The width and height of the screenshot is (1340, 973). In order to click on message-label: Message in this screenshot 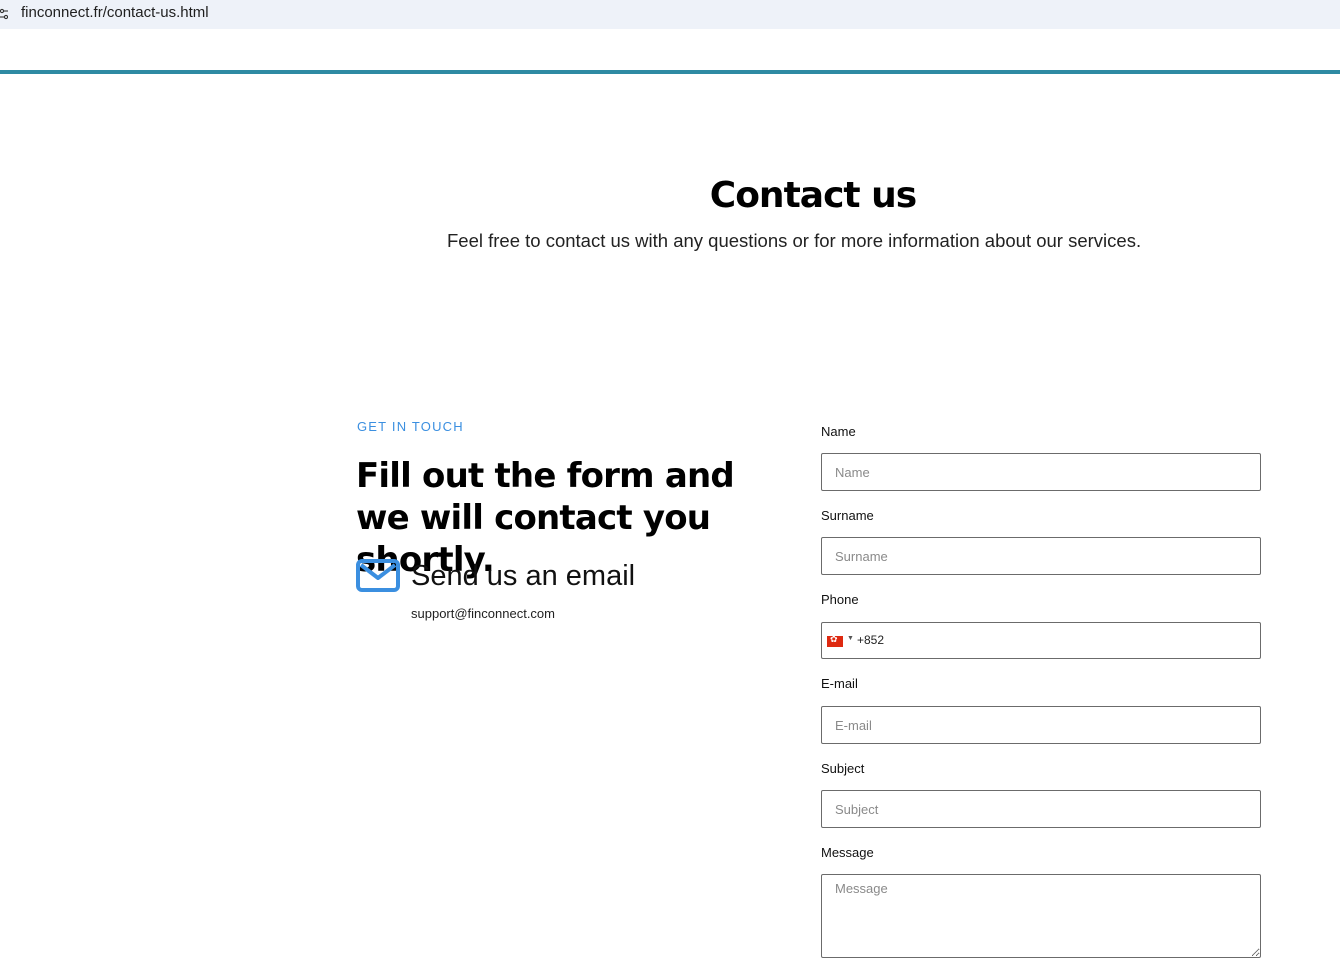, I will do `click(847, 852)`.